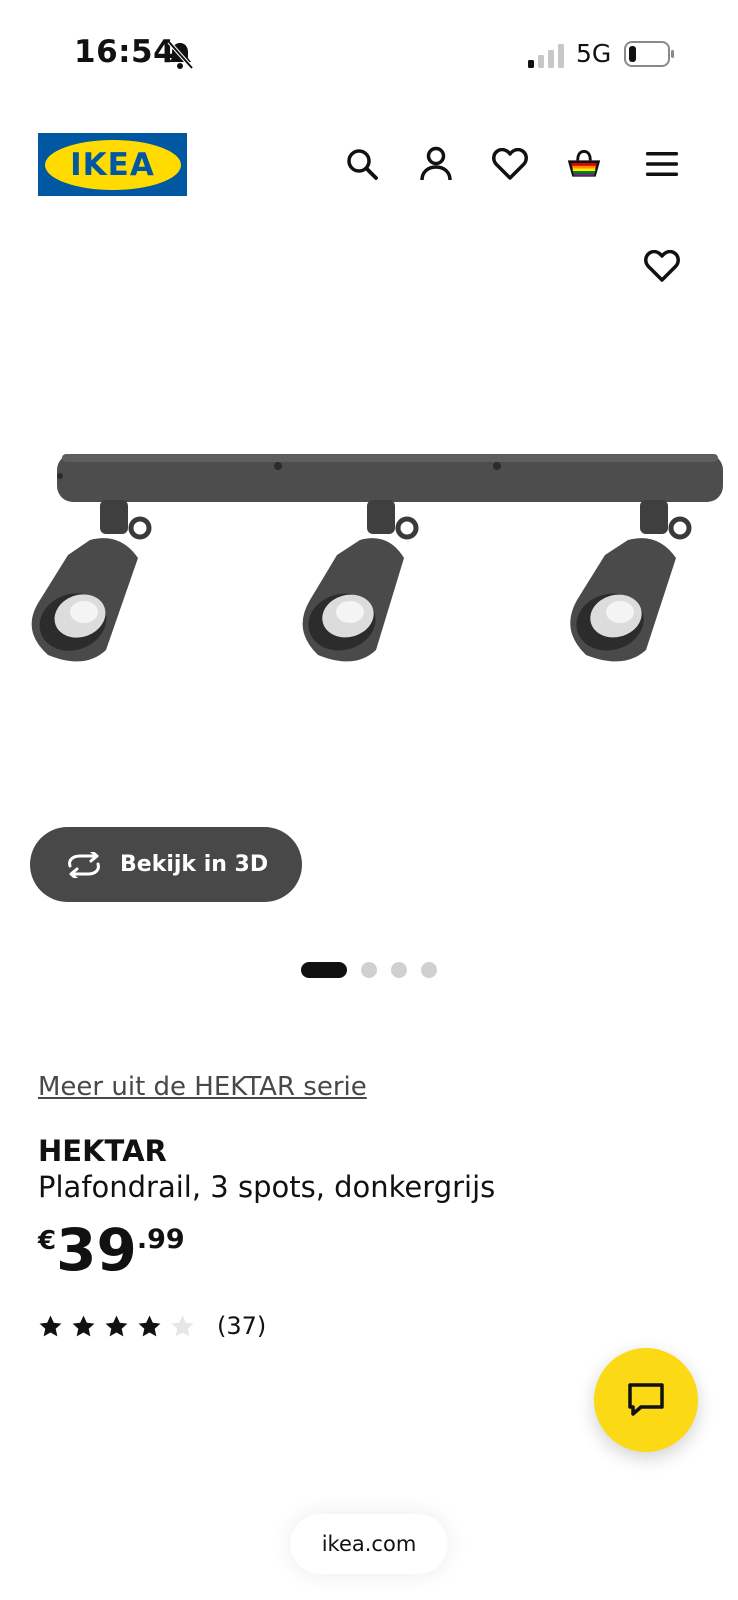  Describe the element at coordinates (194, 864) in the screenshot. I see `view-3d-label: Bekijk in 3D` at that location.